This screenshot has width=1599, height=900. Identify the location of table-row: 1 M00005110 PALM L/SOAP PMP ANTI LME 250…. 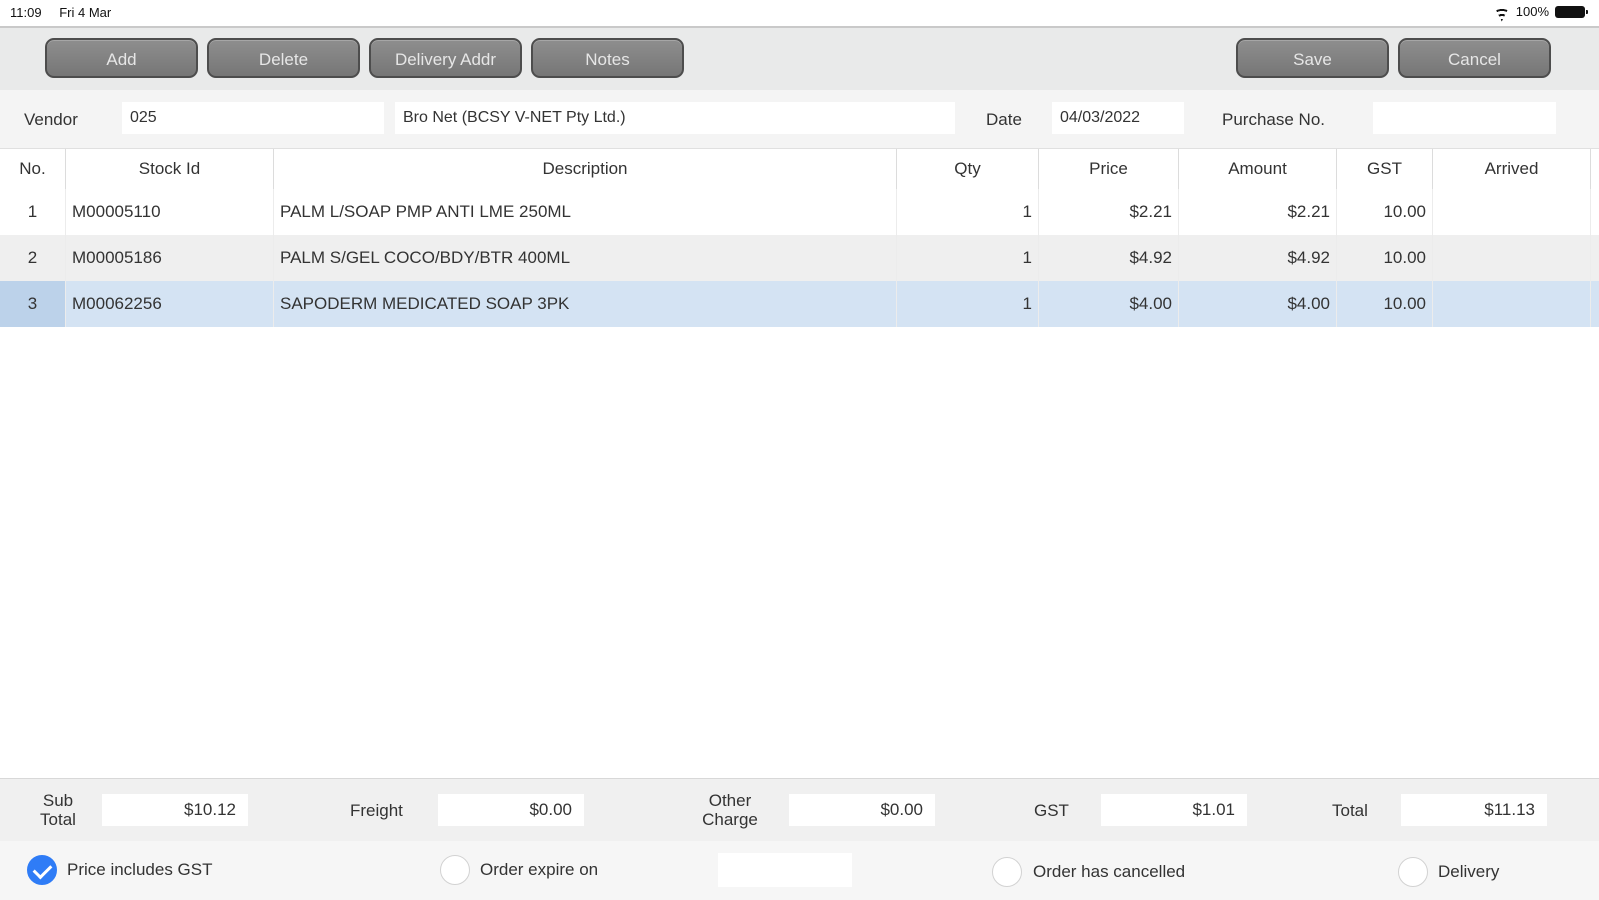
(799, 212).